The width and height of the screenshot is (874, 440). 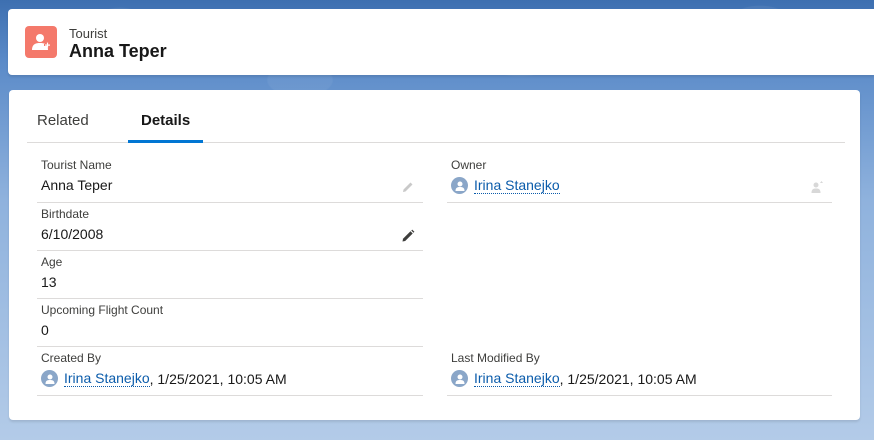 I want to click on tab-related: Related, so click(x=63, y=126).